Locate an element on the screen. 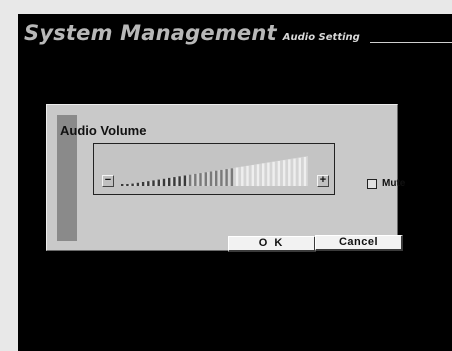  title-underline is located at coordinates (411, 42).